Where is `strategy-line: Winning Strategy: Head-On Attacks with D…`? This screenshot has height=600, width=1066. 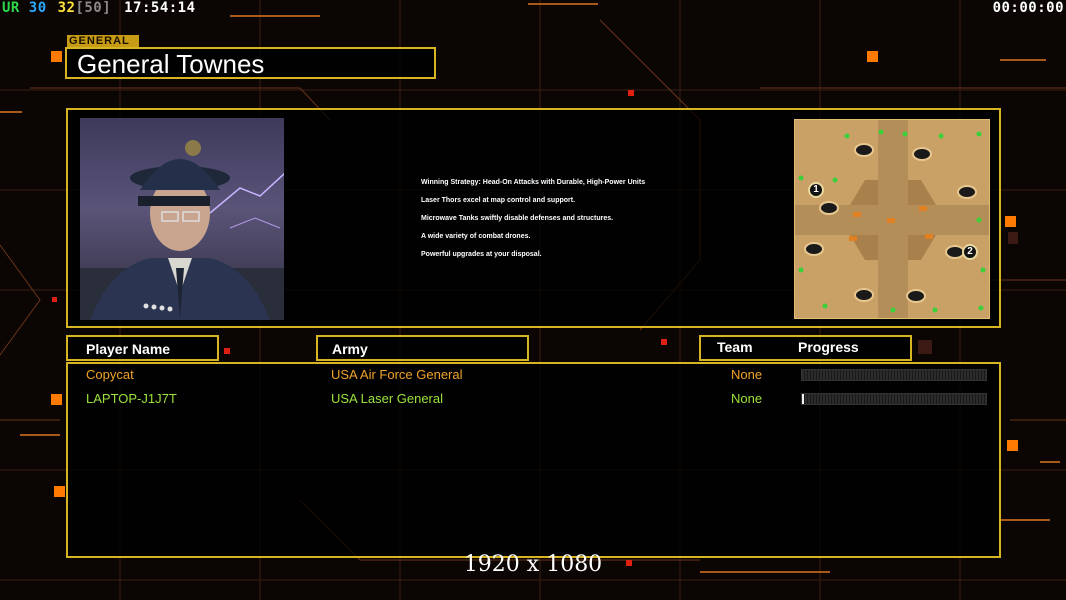
strategy-line: Winning Strategy: Head-On Attacks with D… is located at coordinates (533, 182).